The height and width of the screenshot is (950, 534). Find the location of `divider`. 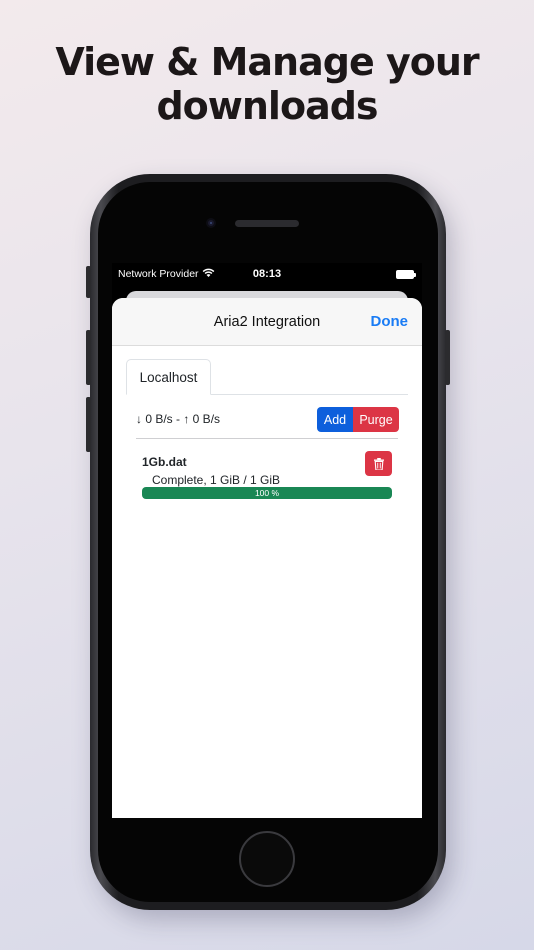

divider is located at coordinates (267, 438).